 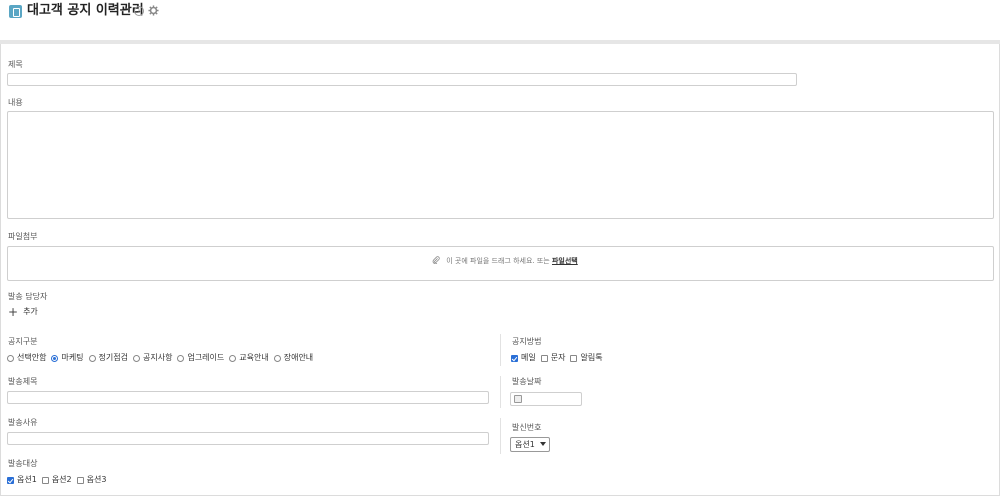 I want to click on send-date-input, so click(x=546, y=399).